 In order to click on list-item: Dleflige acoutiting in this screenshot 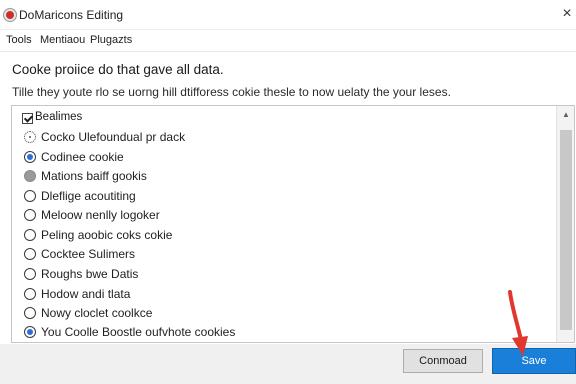, I will do `click(282, 196)`.